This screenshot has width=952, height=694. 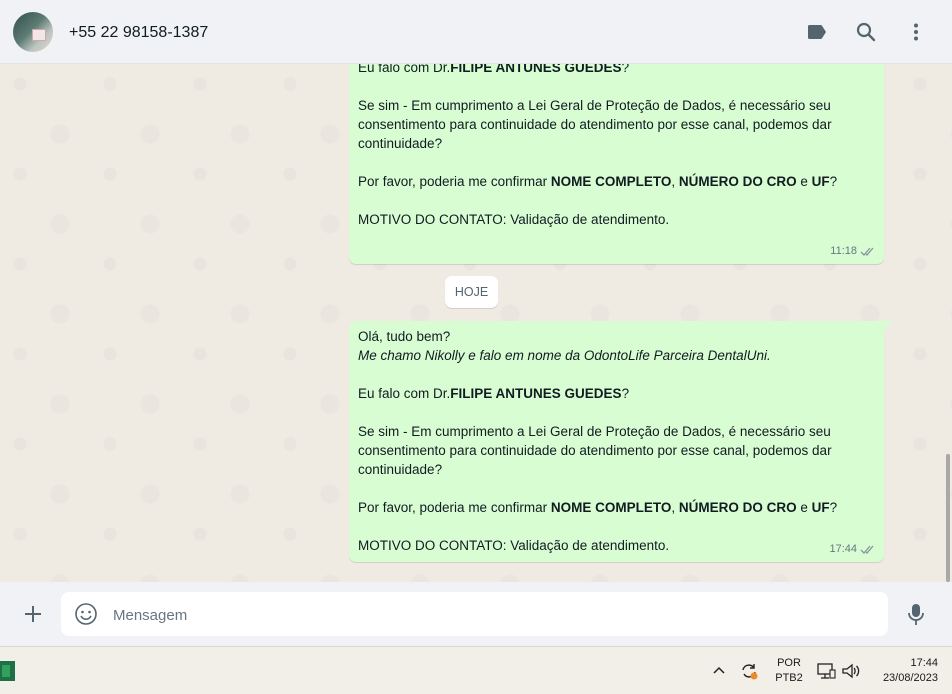 I want to click on day-divider: HOJE, so click(x=471, y=292).